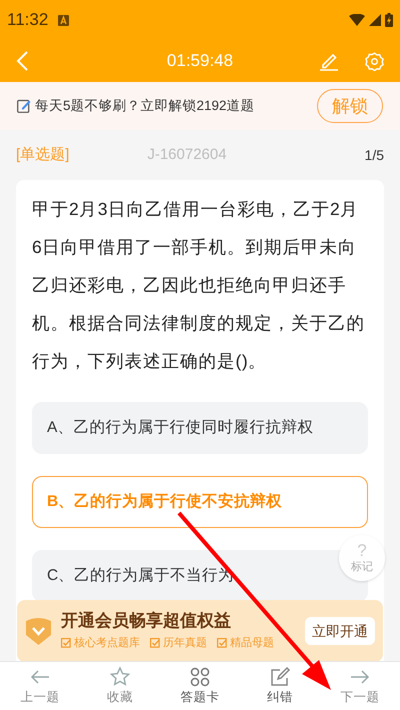 The width and height of the screenshot is (400, 710). What do you see at coordinates (24, 106) in the screenshot?
I see `edit-note-icon` at bounding box center [24, 106].